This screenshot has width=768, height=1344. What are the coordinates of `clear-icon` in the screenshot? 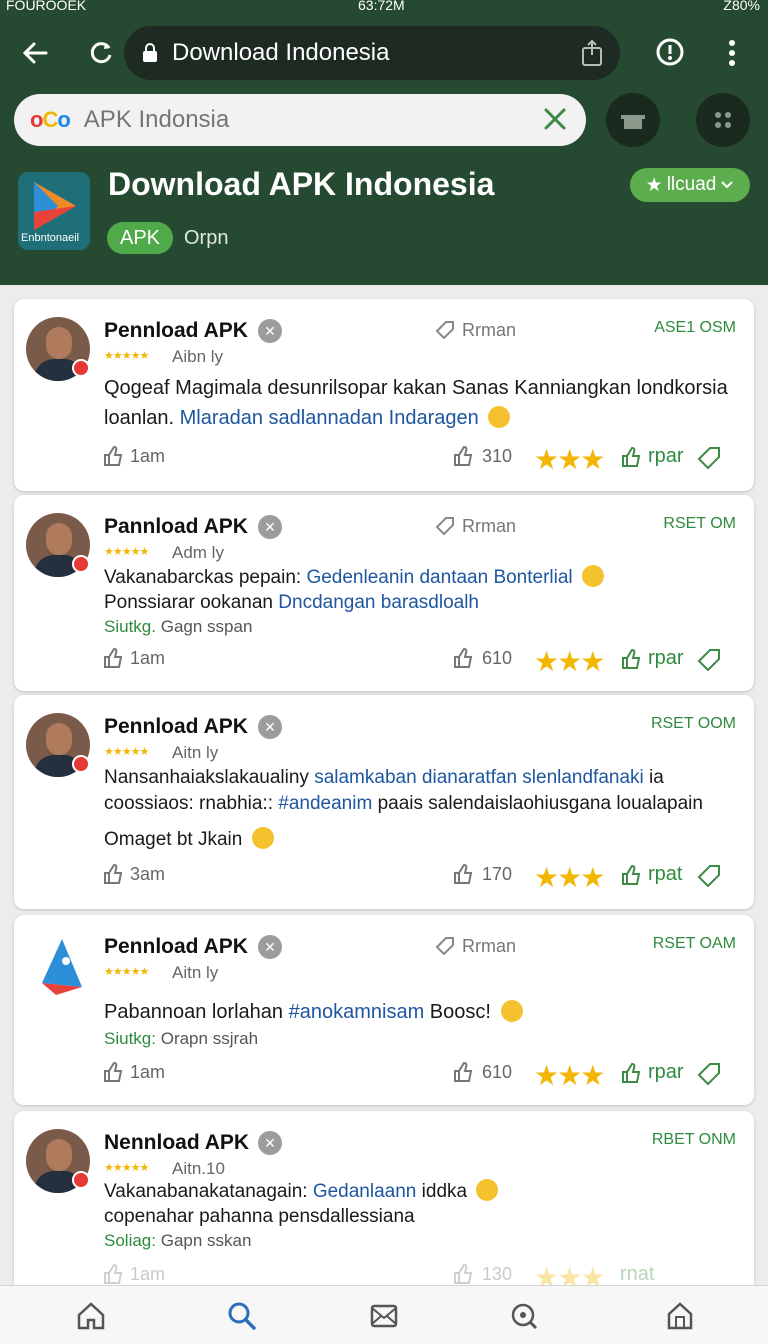 It's located at (555, 119).